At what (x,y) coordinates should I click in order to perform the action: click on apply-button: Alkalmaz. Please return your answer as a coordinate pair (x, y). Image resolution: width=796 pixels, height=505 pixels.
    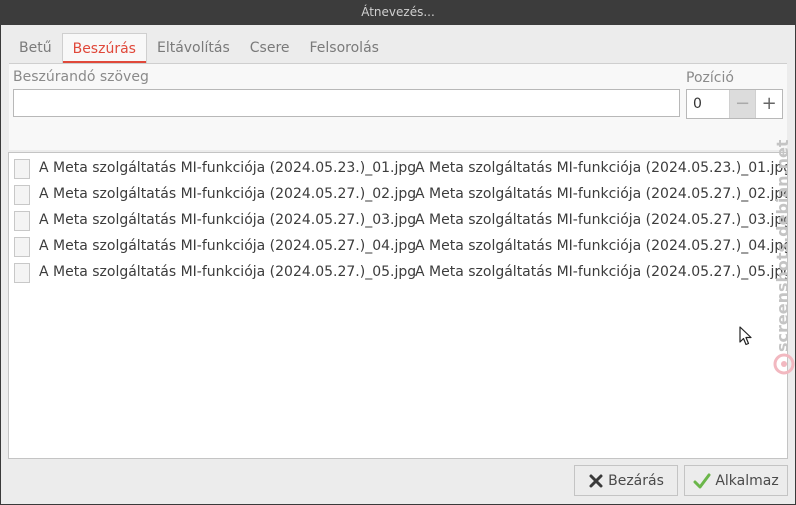
    Looking at the image, I should click on (736, 480).